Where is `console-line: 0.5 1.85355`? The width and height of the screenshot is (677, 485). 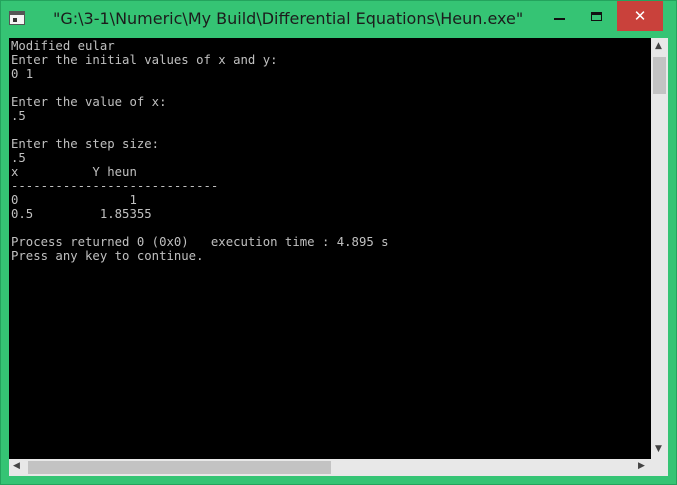 console-line: 0.5 1.85355 is located at coordinates (81, 214).